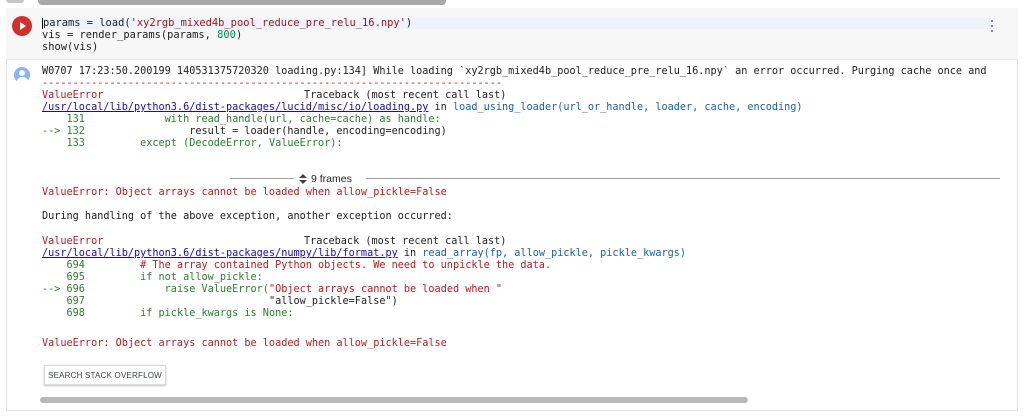 Image resolution: width=1024 pixels, height=419 pixels. I want to click on traceback-2-line-695: 695 if not allow_pickle:, so click(152, 278).